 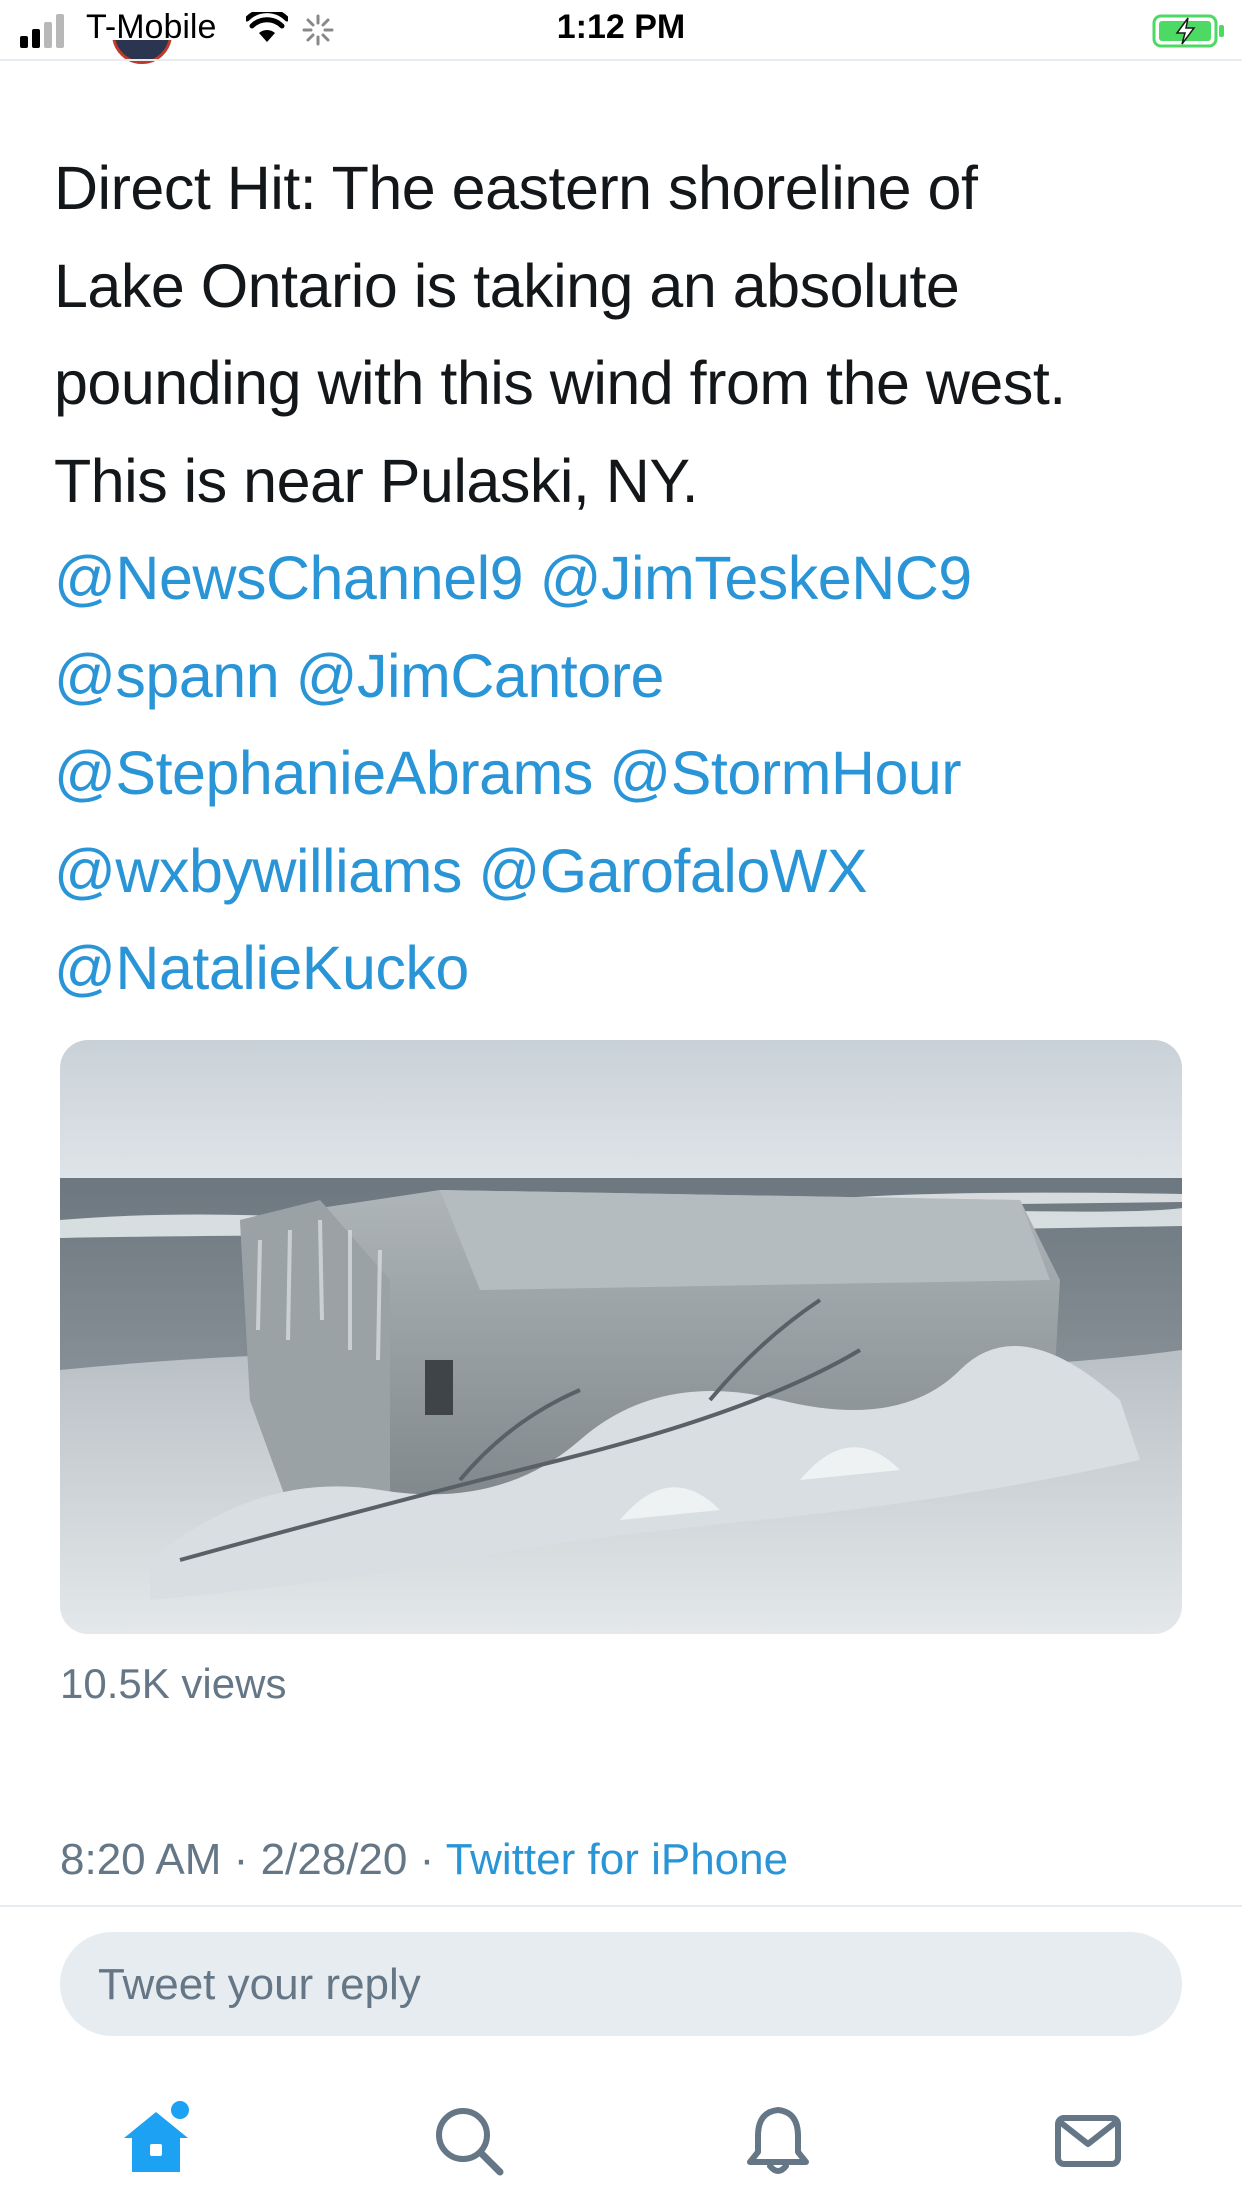 I want to click on header-divider, so click(x=621, y=60).